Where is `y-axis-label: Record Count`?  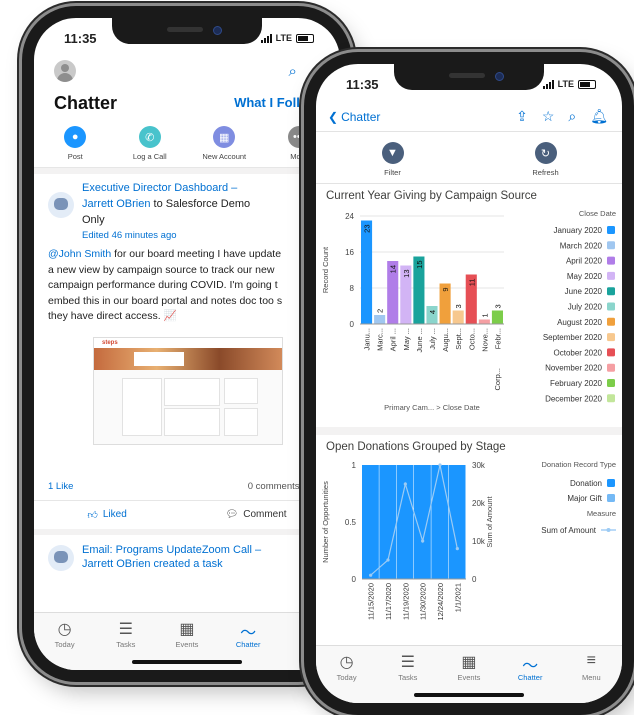 y-axis-label: Record Count is located at coordinates (325, 269).